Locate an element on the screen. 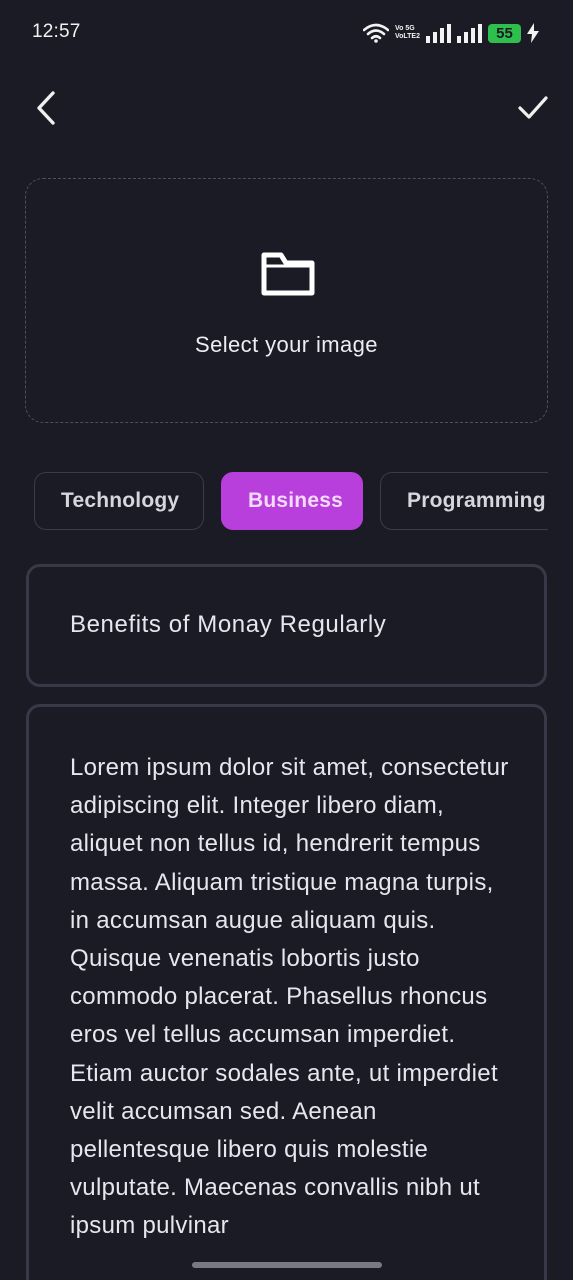 Image resolution: width=573 pixels, height=1280 pixels. battery-icon: 55 is located at coordinates (504, 33).